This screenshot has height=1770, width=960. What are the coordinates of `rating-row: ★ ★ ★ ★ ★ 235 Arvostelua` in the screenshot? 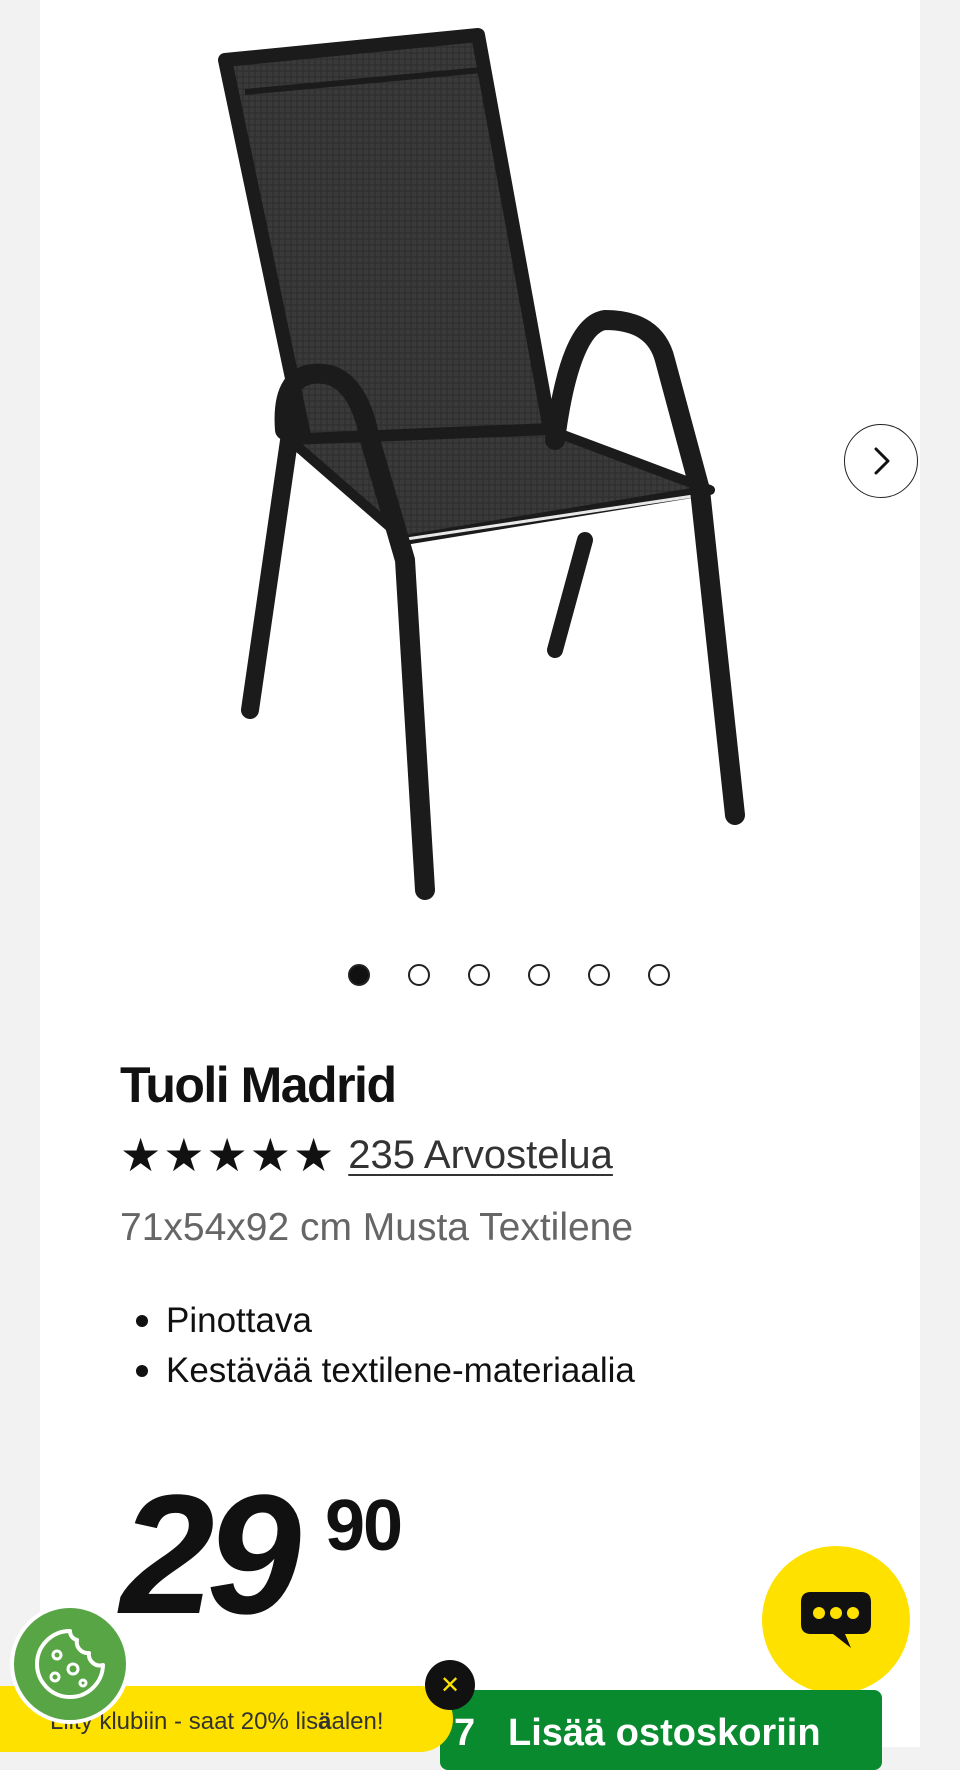 It's located at (366, 1155).